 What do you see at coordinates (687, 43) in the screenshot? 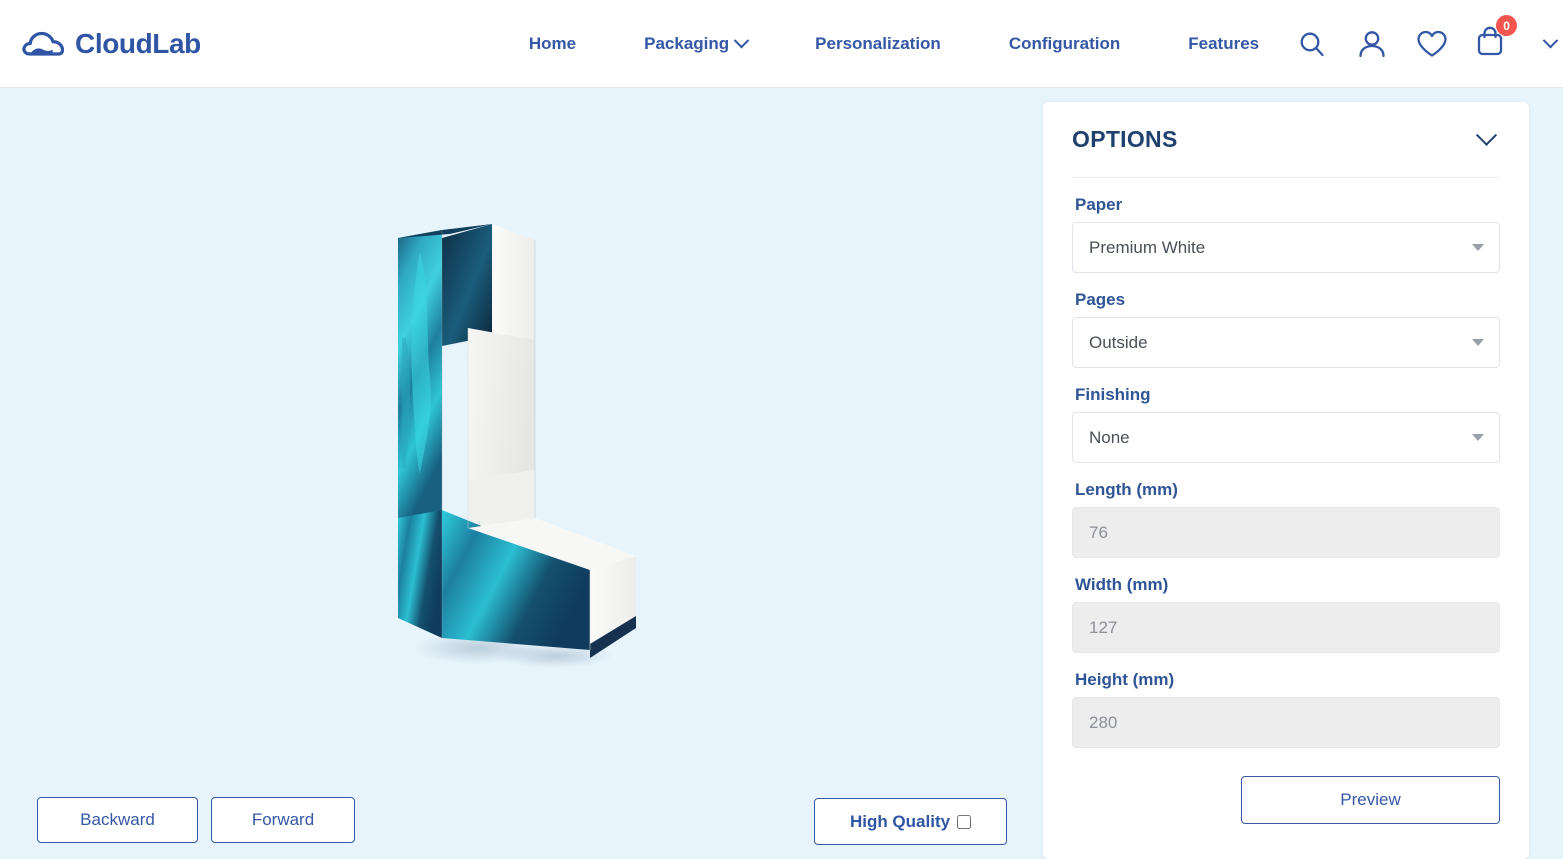
I see `nav-label-packaging: Packaging` at bounding box center [687, 43].